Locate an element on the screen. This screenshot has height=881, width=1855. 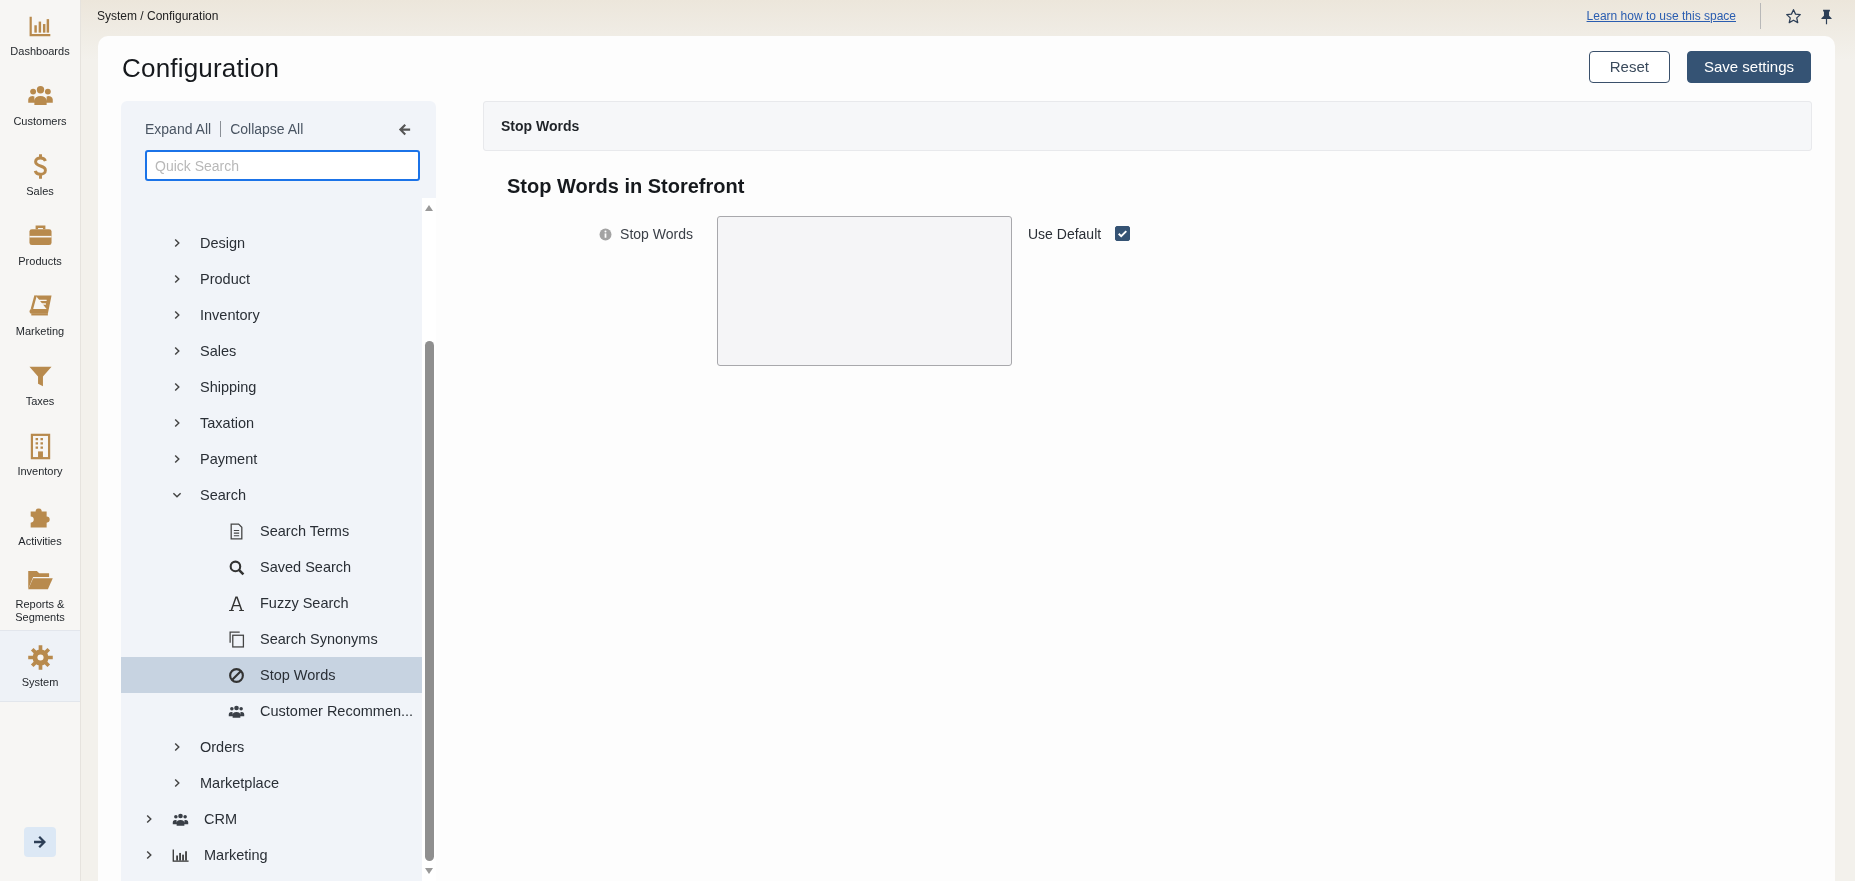
expand-all-link: Expand All is located at coordinates (178, 129).